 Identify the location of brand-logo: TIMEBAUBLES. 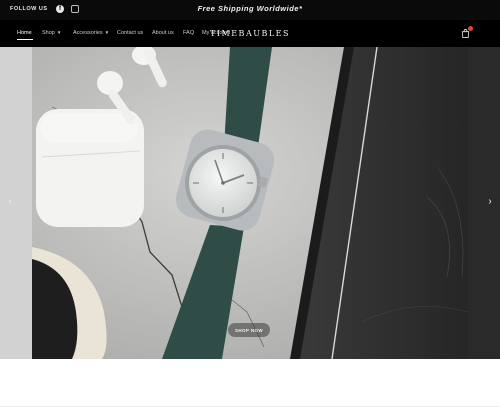
(250, 33).